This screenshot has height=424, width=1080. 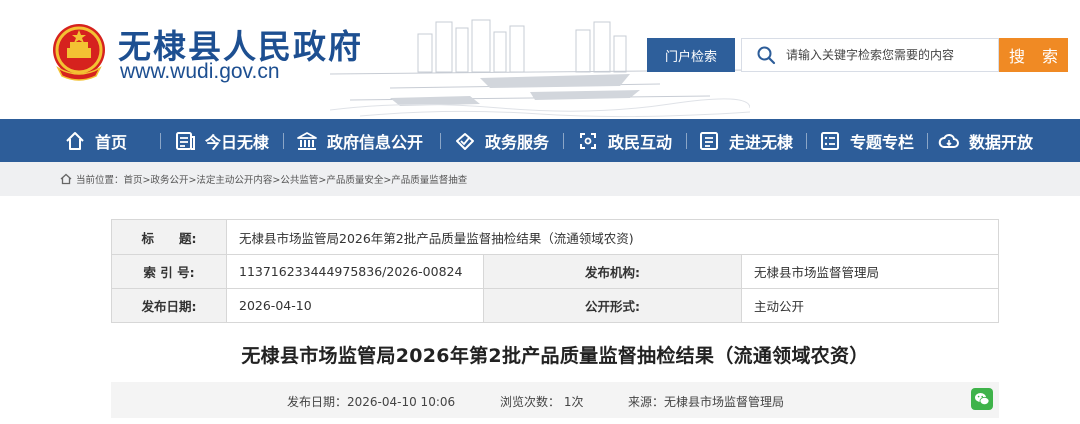 What do you see at coordinates (870, 271) in the screenshot?
I see `publisher-value: 无棣县市场监督管理局` at bounding box center [870, 271].